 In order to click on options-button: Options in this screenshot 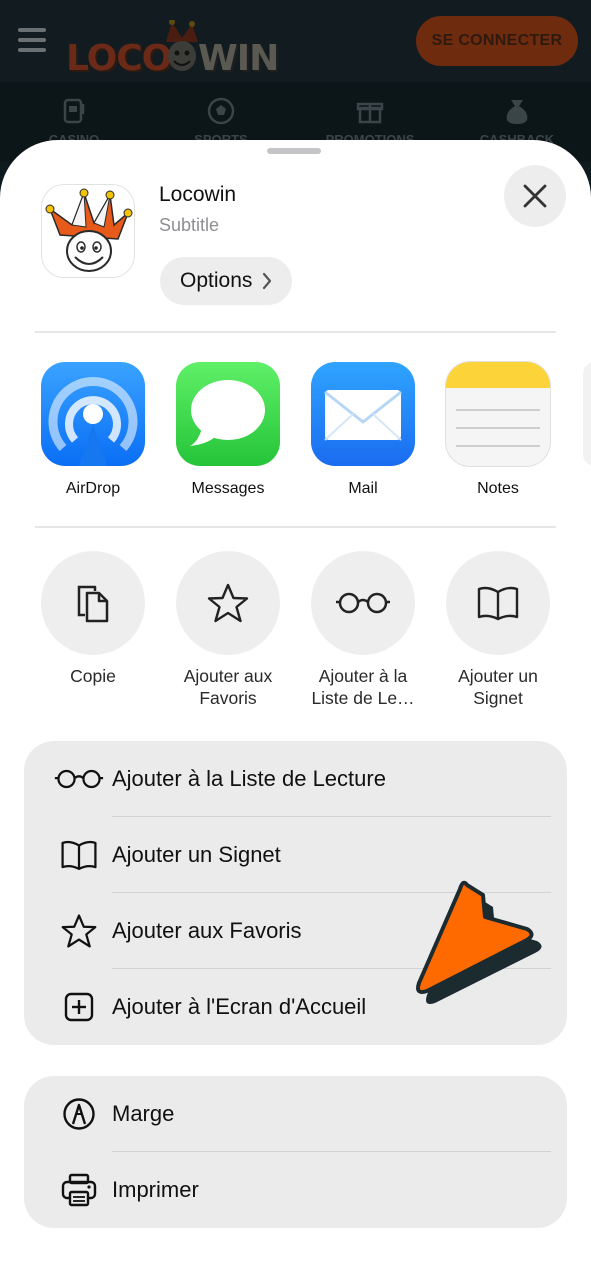, I will do `click(226, 281)`.